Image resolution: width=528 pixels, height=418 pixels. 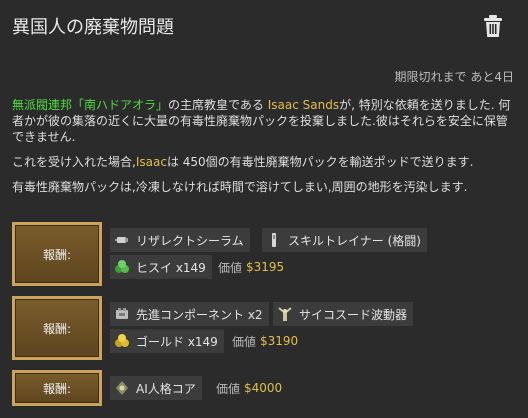 What do you see at coordinates (190, 240) in the screenshot?
I see `reward-item-label: リザレクトシーラム` at bounding box center [190, 240].